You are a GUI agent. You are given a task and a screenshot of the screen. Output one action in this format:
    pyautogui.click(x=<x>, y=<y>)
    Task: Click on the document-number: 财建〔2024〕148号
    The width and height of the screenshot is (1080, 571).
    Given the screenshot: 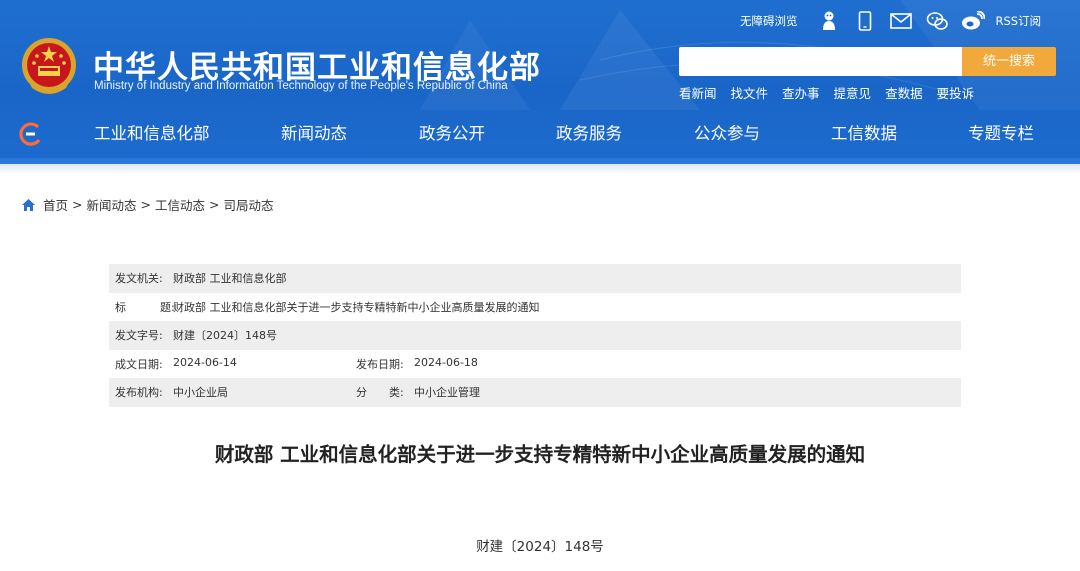 What is the action you would take?
    pyautogui.click(x=540, y=547)
    